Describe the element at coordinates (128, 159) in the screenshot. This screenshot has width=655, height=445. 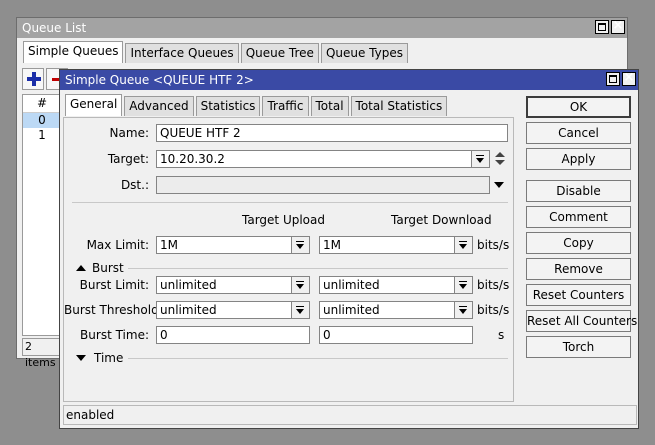
I see `target-label: Target:` at that location.